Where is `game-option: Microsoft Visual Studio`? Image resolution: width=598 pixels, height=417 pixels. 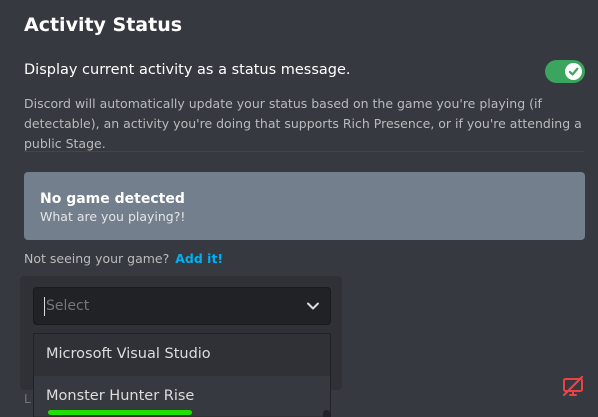 game-option: Microsoft Visual Studio is located at coordinates (182, 354).